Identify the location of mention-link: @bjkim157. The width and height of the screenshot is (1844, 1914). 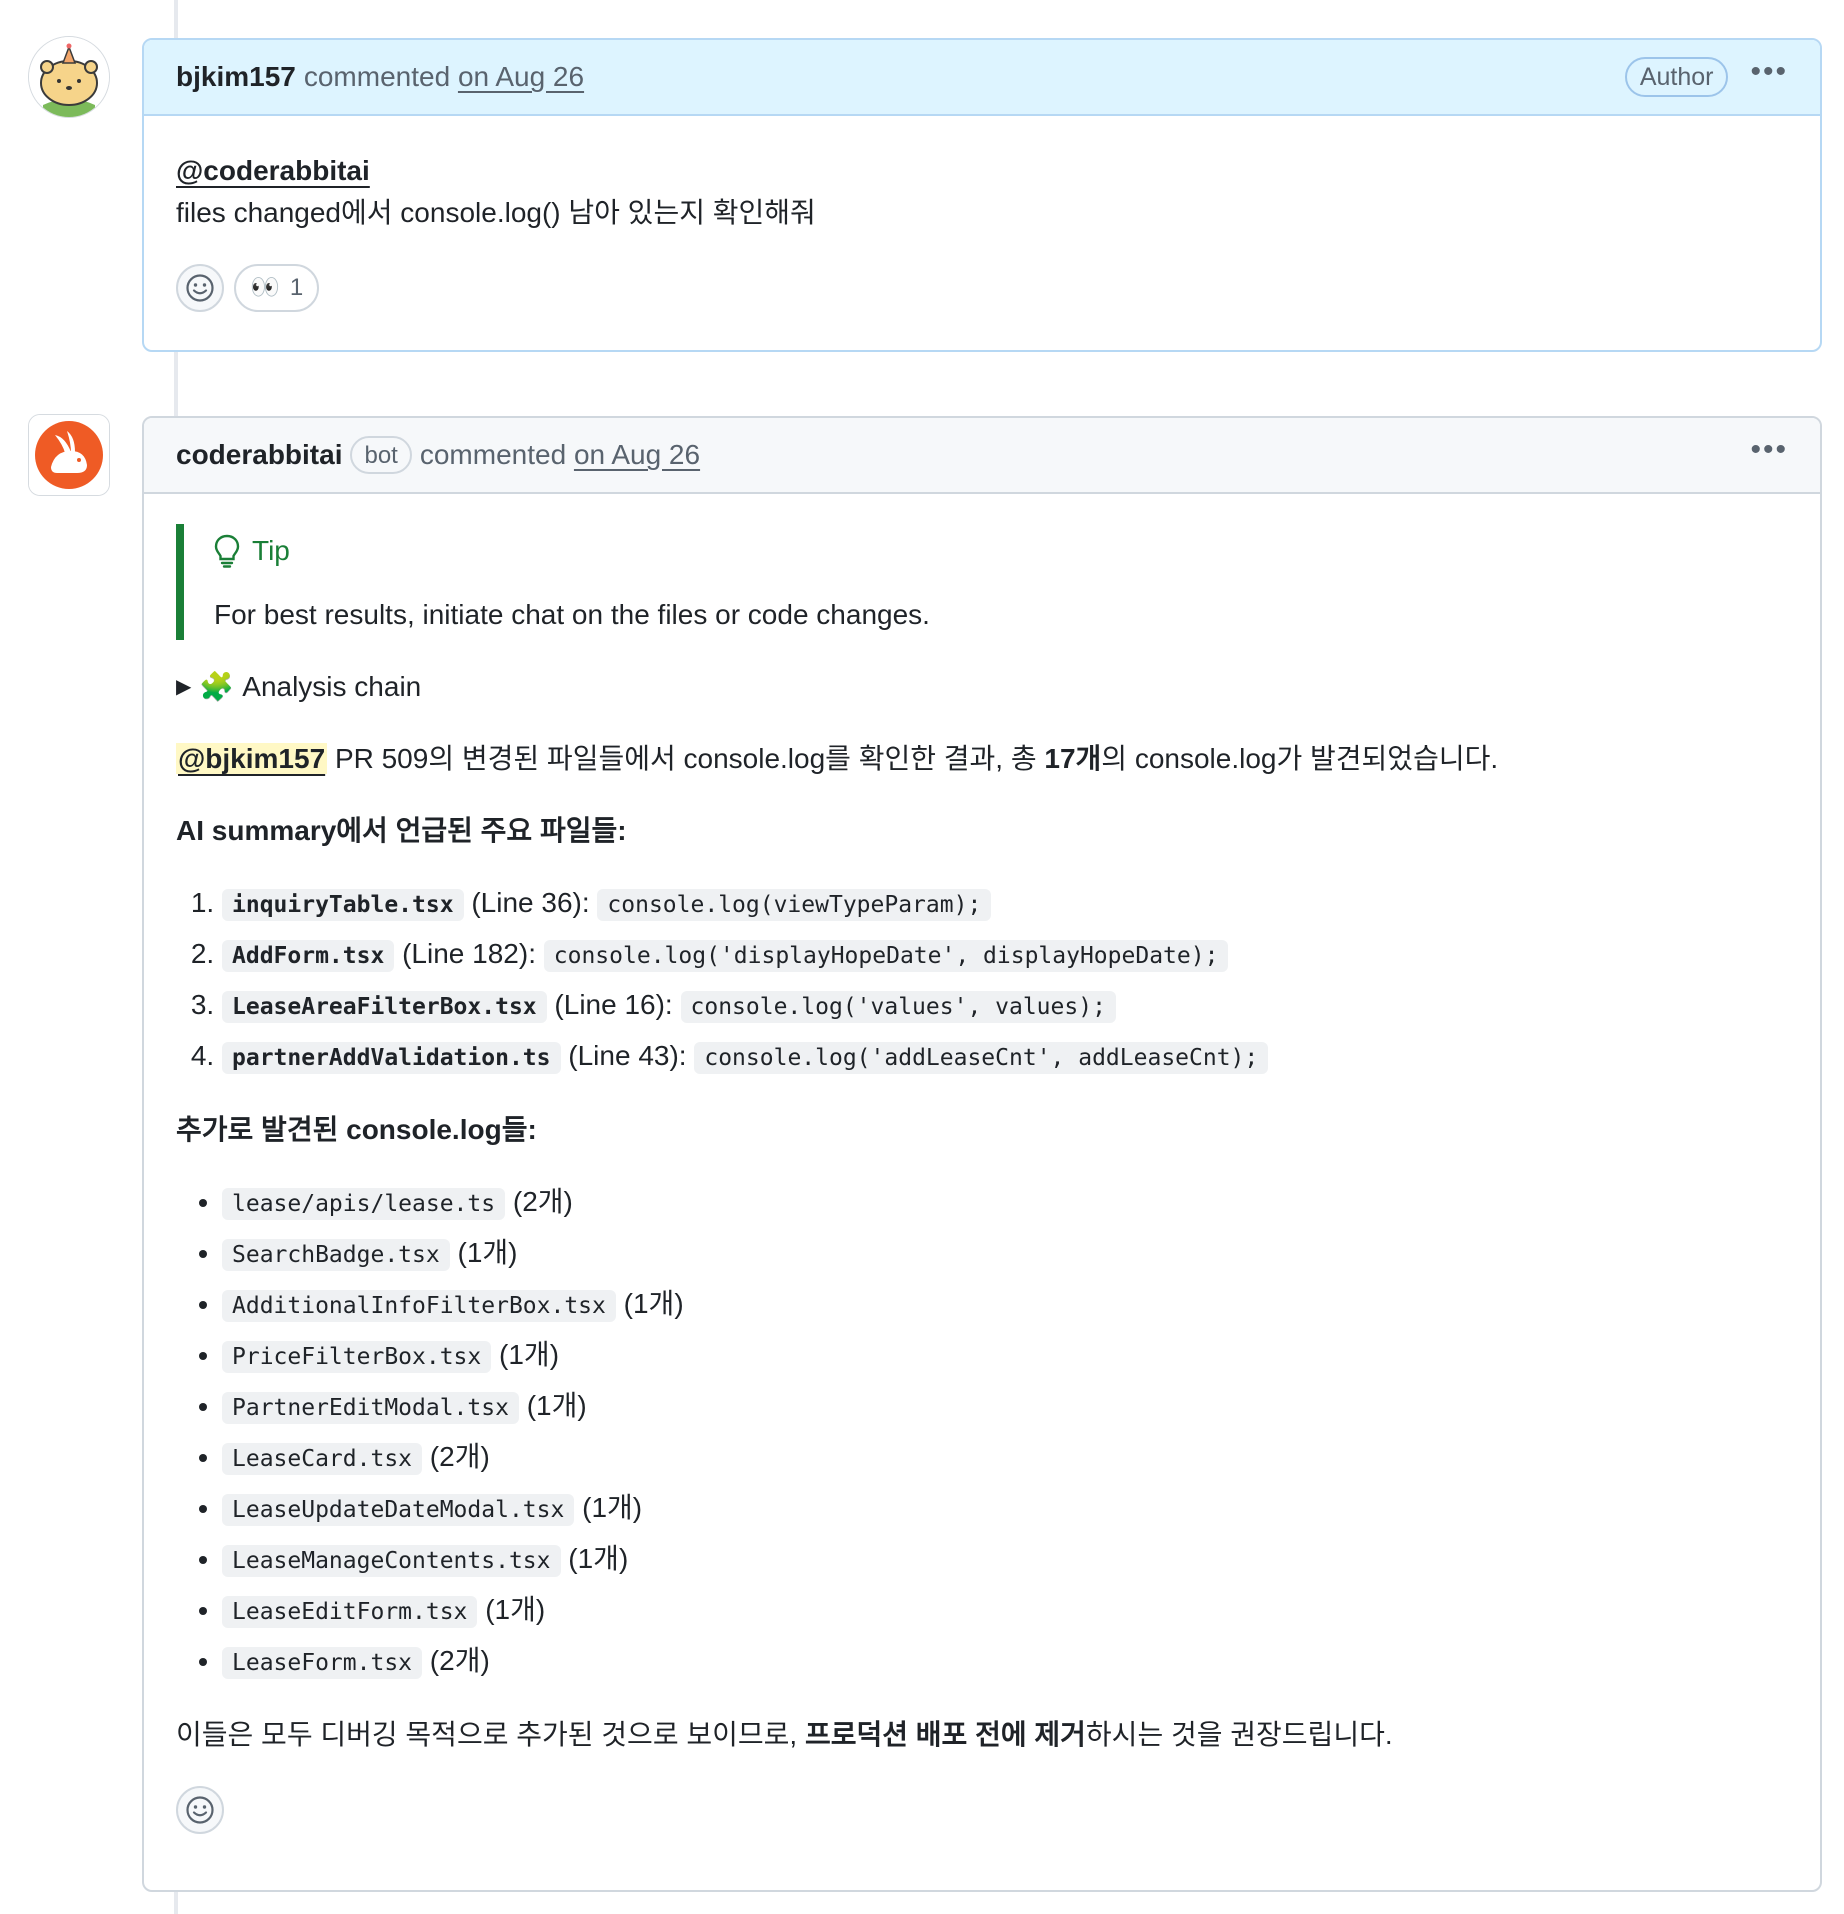
(252, 758).